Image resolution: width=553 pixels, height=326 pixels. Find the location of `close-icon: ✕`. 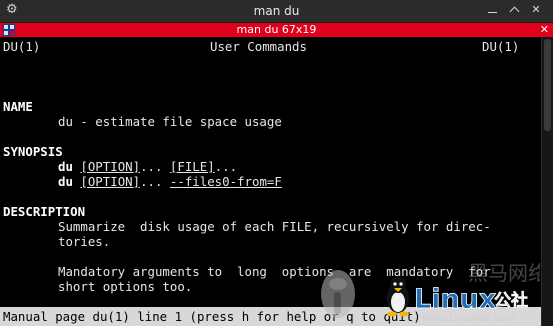

close-icon: ✕ is located at coordinates (536, 10).